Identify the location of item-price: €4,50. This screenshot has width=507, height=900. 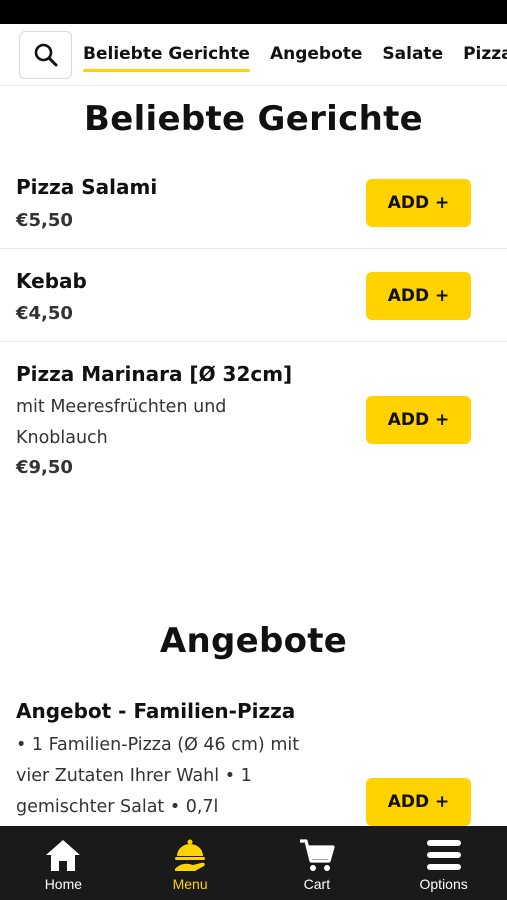
(44, 313).